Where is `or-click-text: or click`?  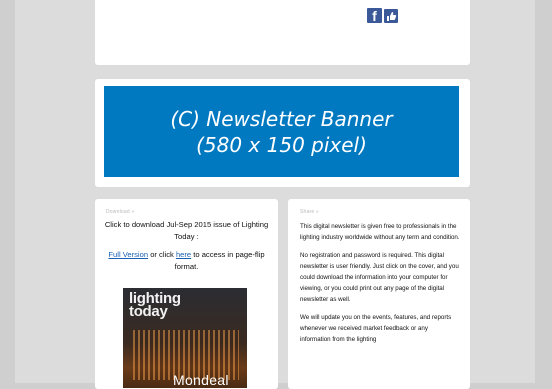 or-click-text: or click is located at coordinates (162, 254).